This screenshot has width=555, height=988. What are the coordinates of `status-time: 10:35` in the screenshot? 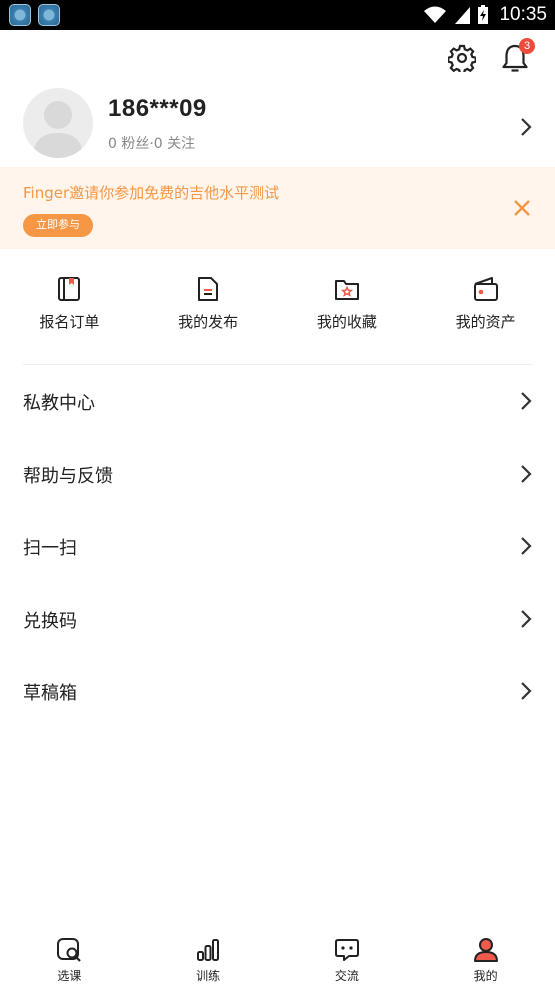 It's located at (523, 14).